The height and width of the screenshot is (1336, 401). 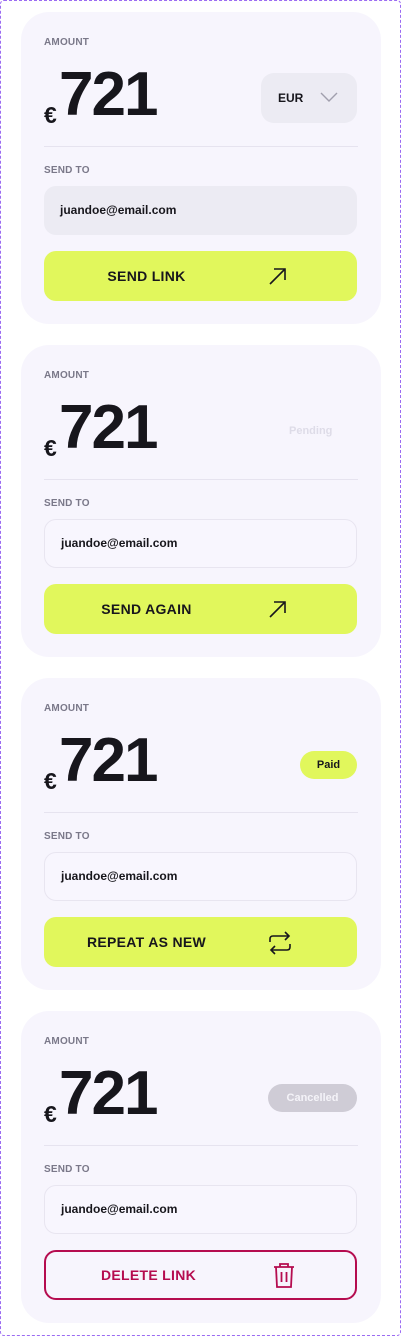 I want to click on send-link-button-label: SEND LINK, so click(x=146, y=276).